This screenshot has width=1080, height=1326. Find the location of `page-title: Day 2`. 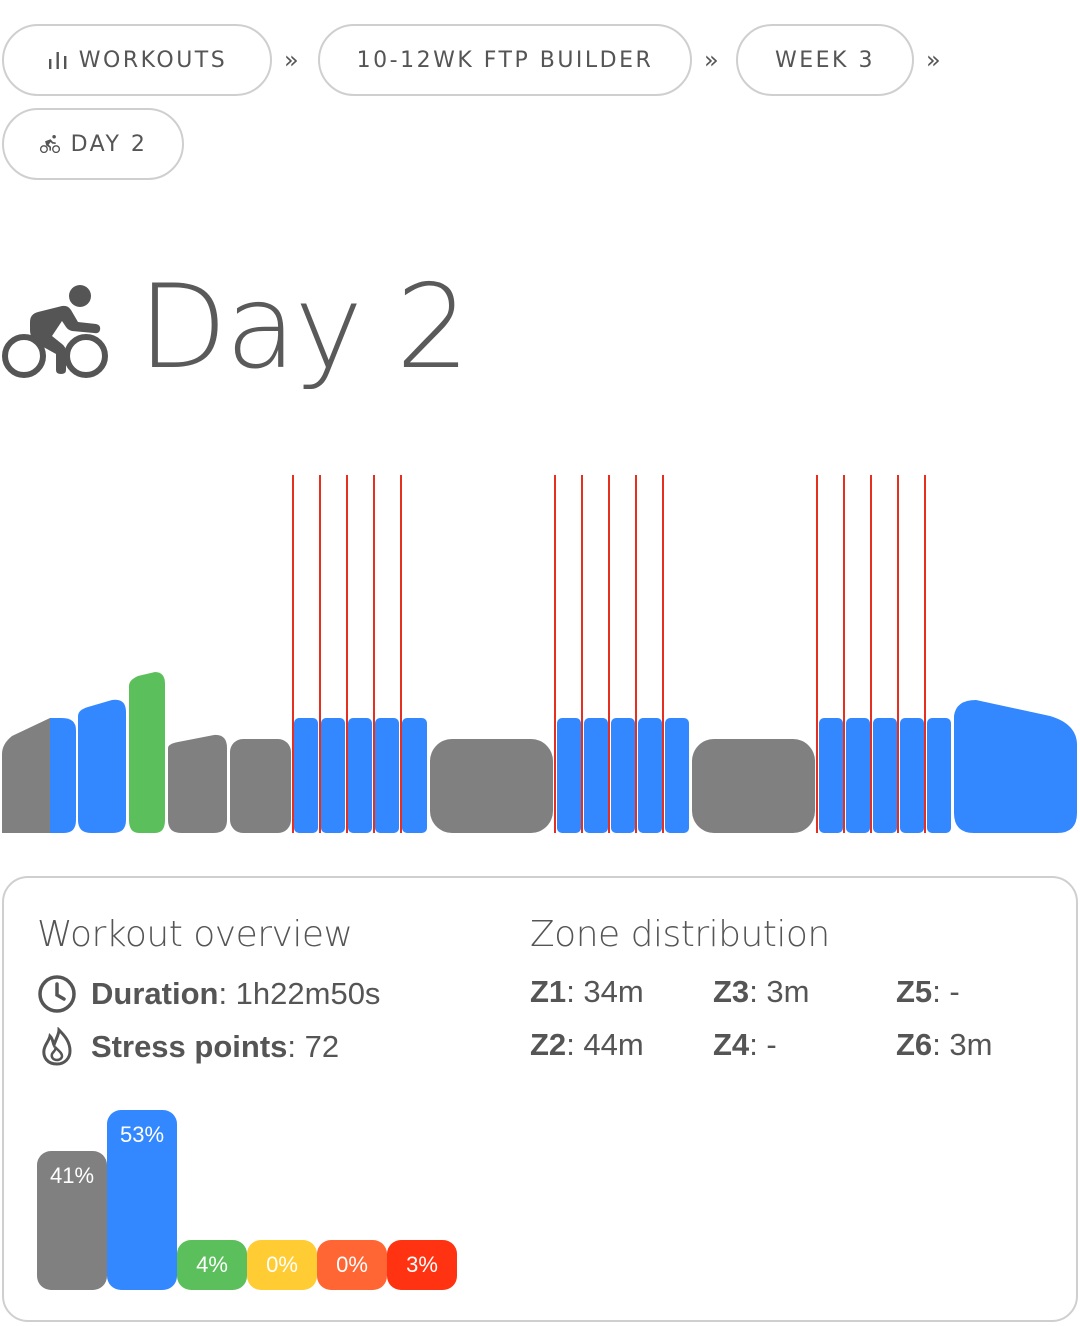

page-title: Day 2 is located at coordinates (304, 327).